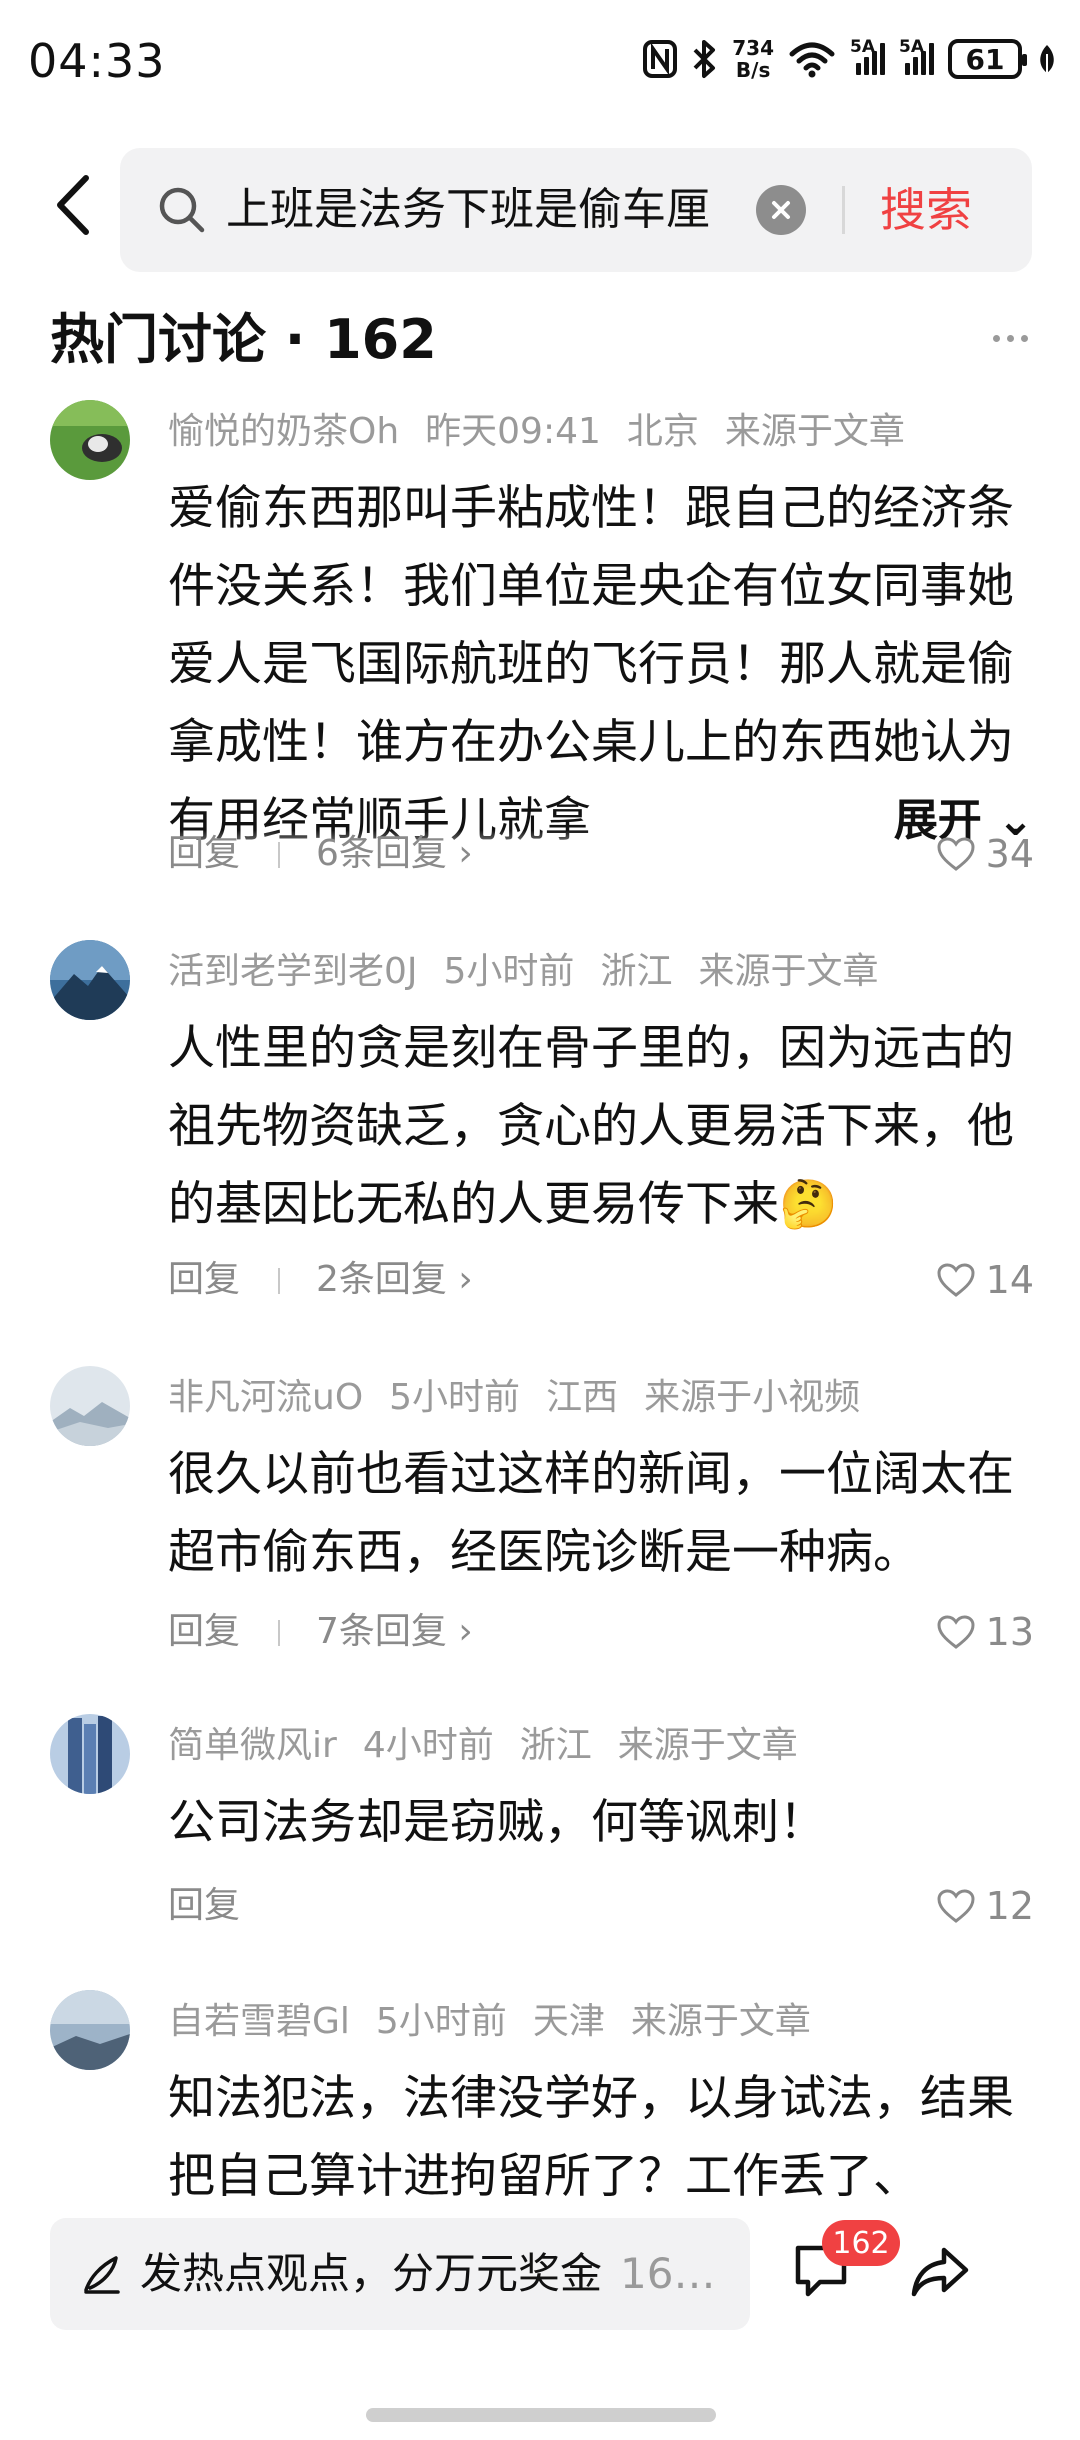 This screenshot has height=2440, width=1080. I want to click on like-count: 13, so click(1009, 1632).